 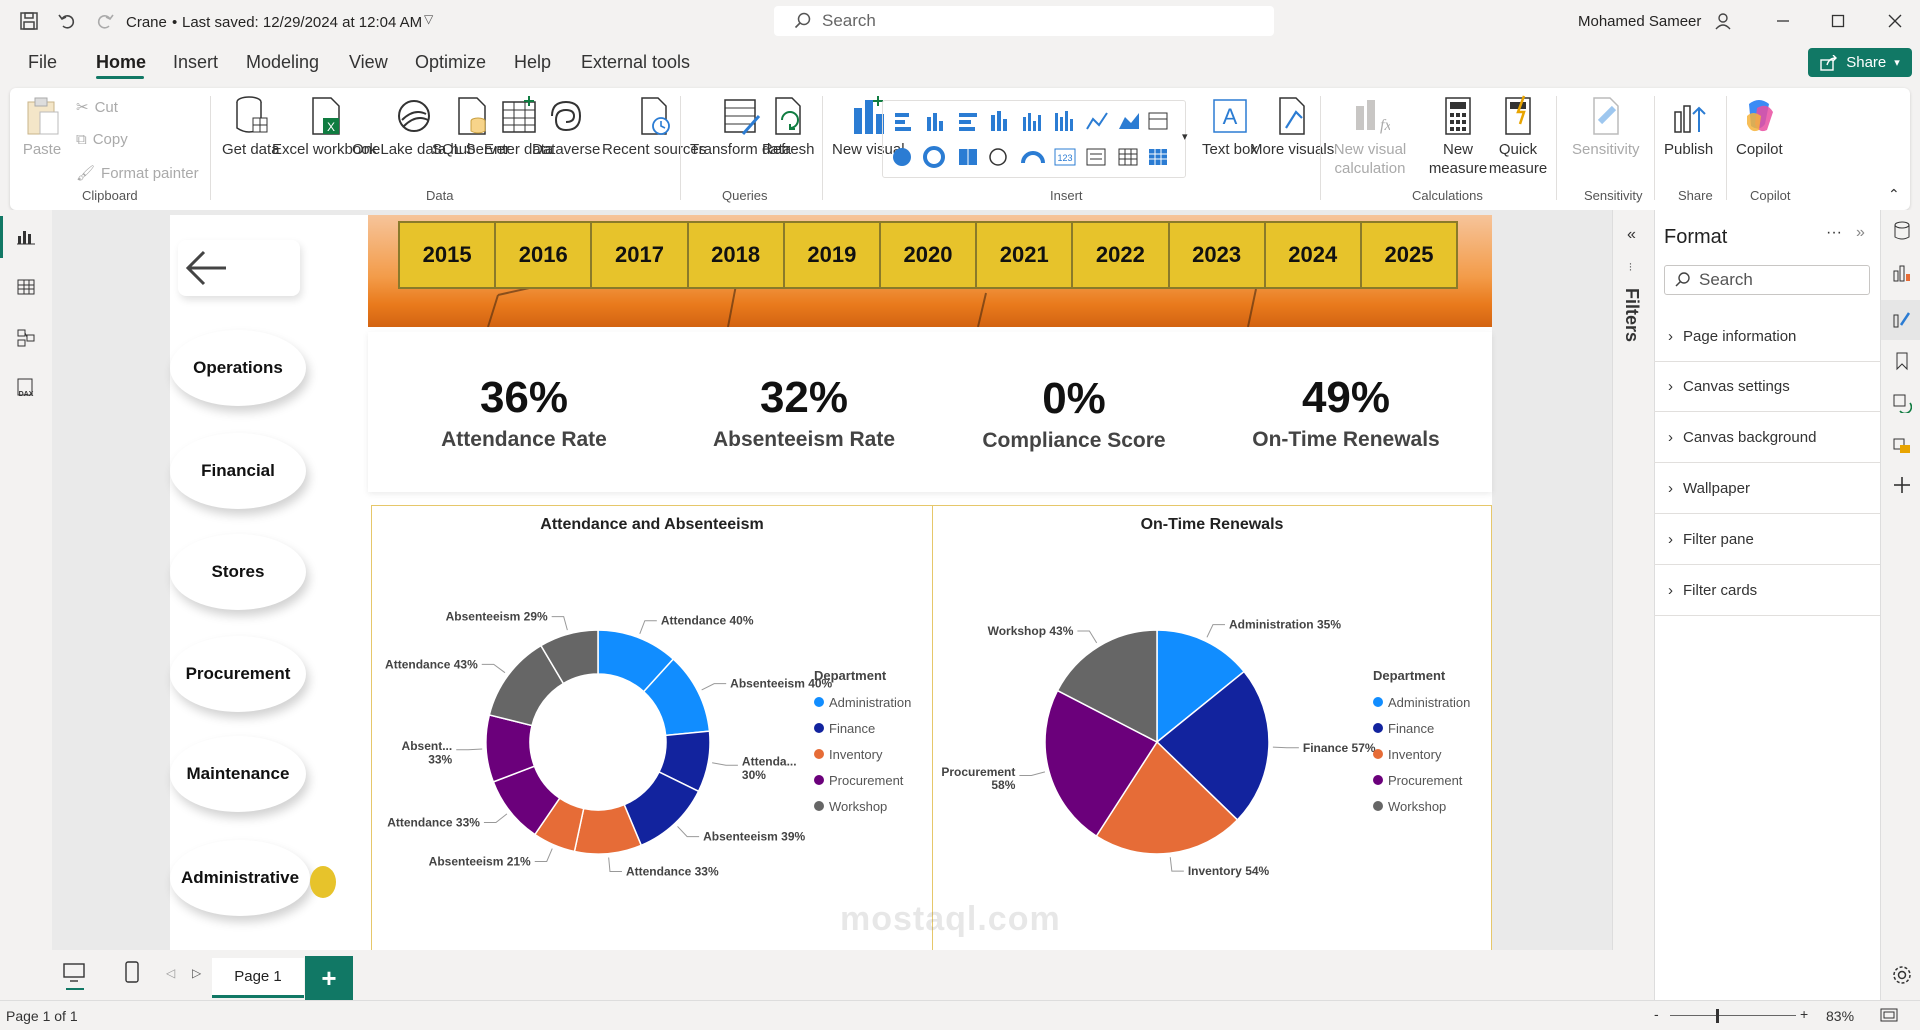 I want to click on copilot-button: Copilot, so click(x=1759, y=126).